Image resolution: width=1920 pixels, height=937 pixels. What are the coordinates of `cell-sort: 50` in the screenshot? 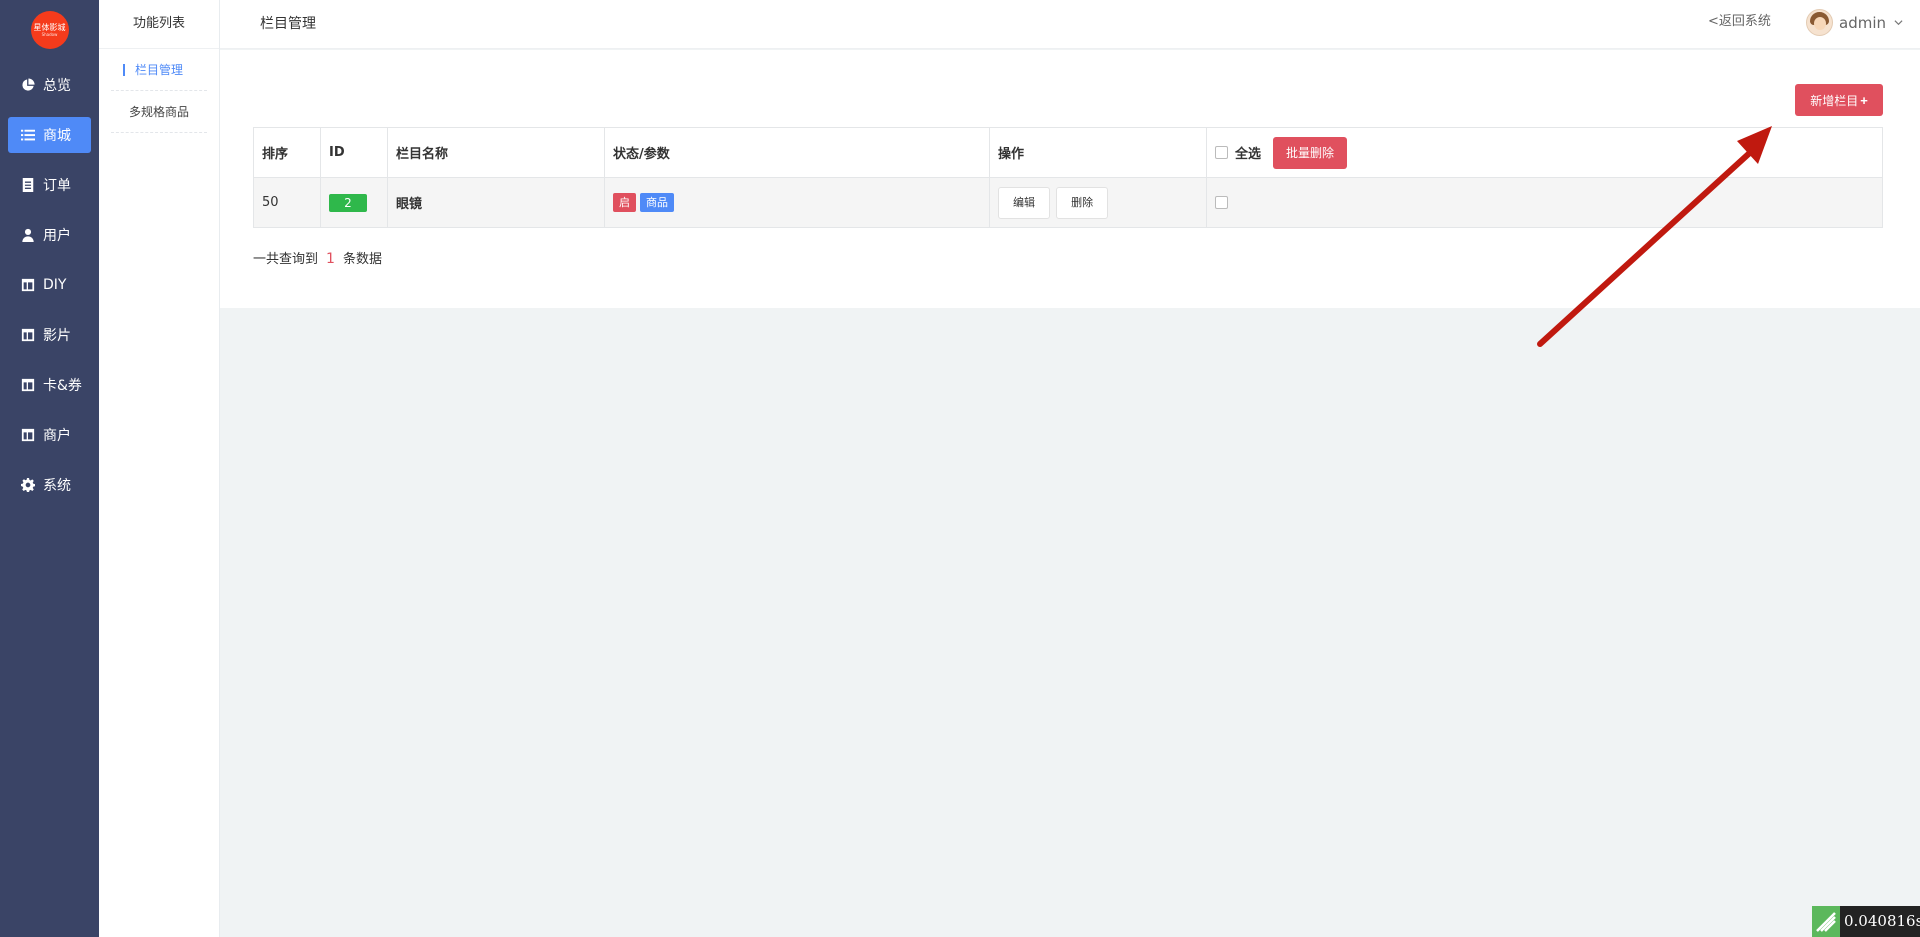 It's located at (287, 202).